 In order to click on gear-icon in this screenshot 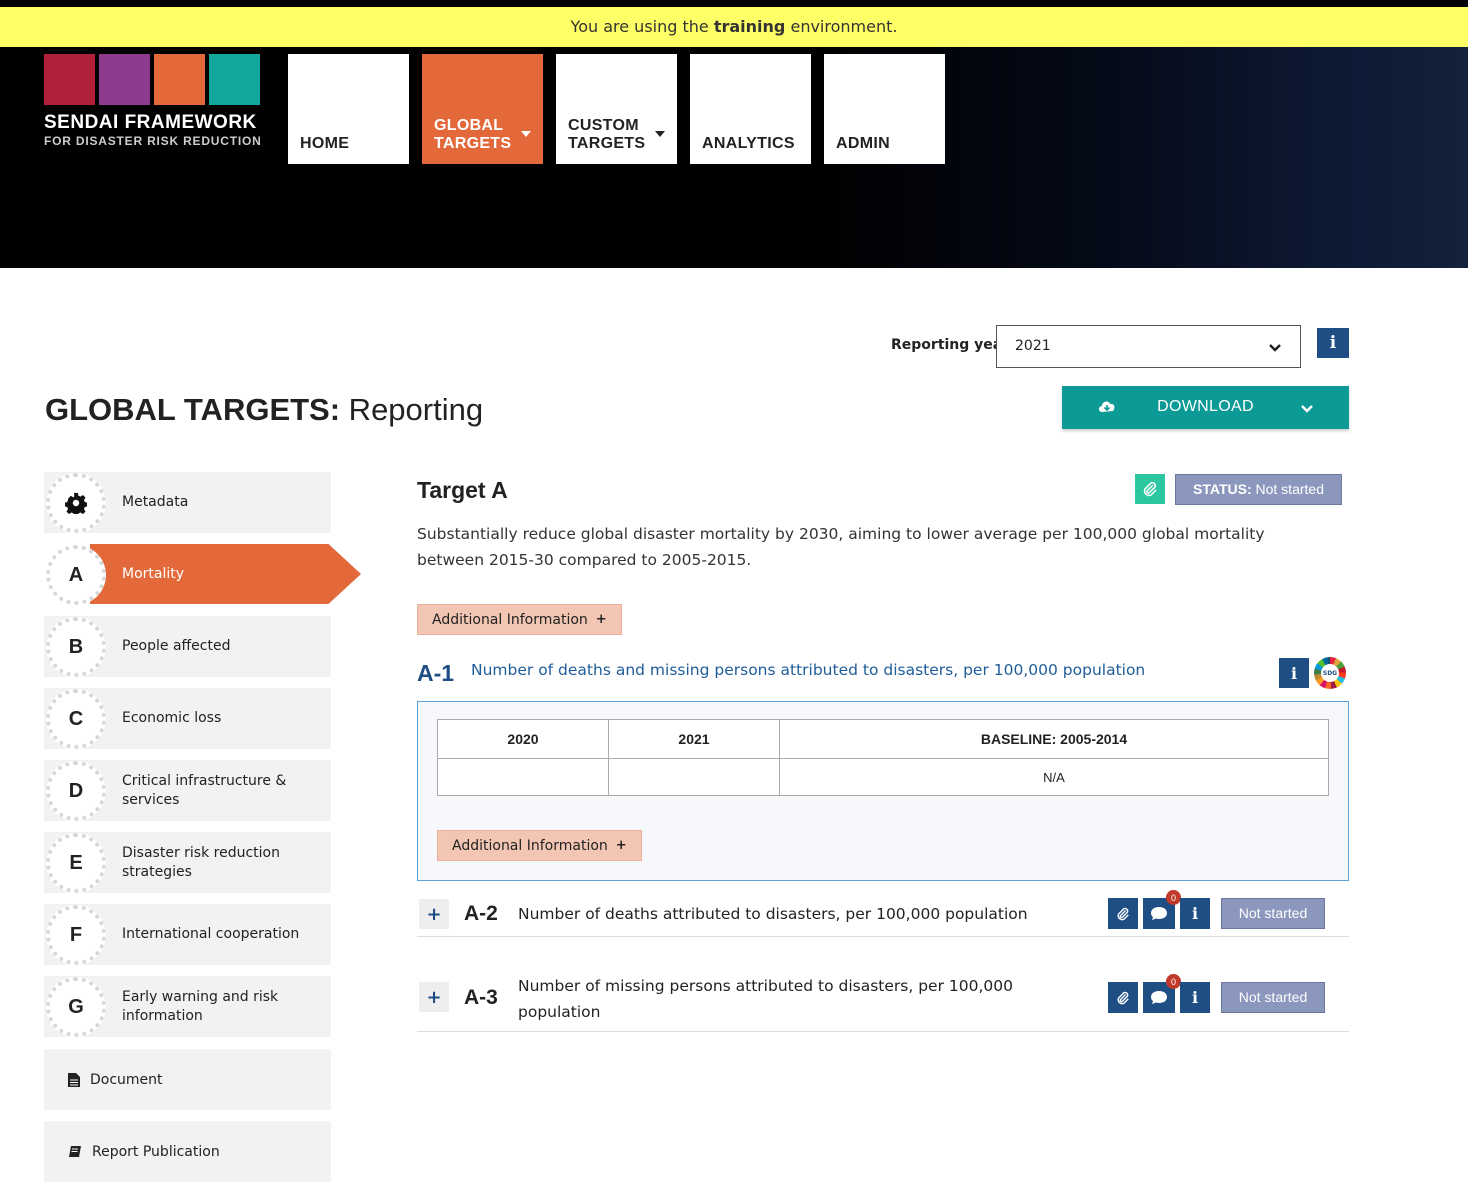, I will do `click(76, 503)`.